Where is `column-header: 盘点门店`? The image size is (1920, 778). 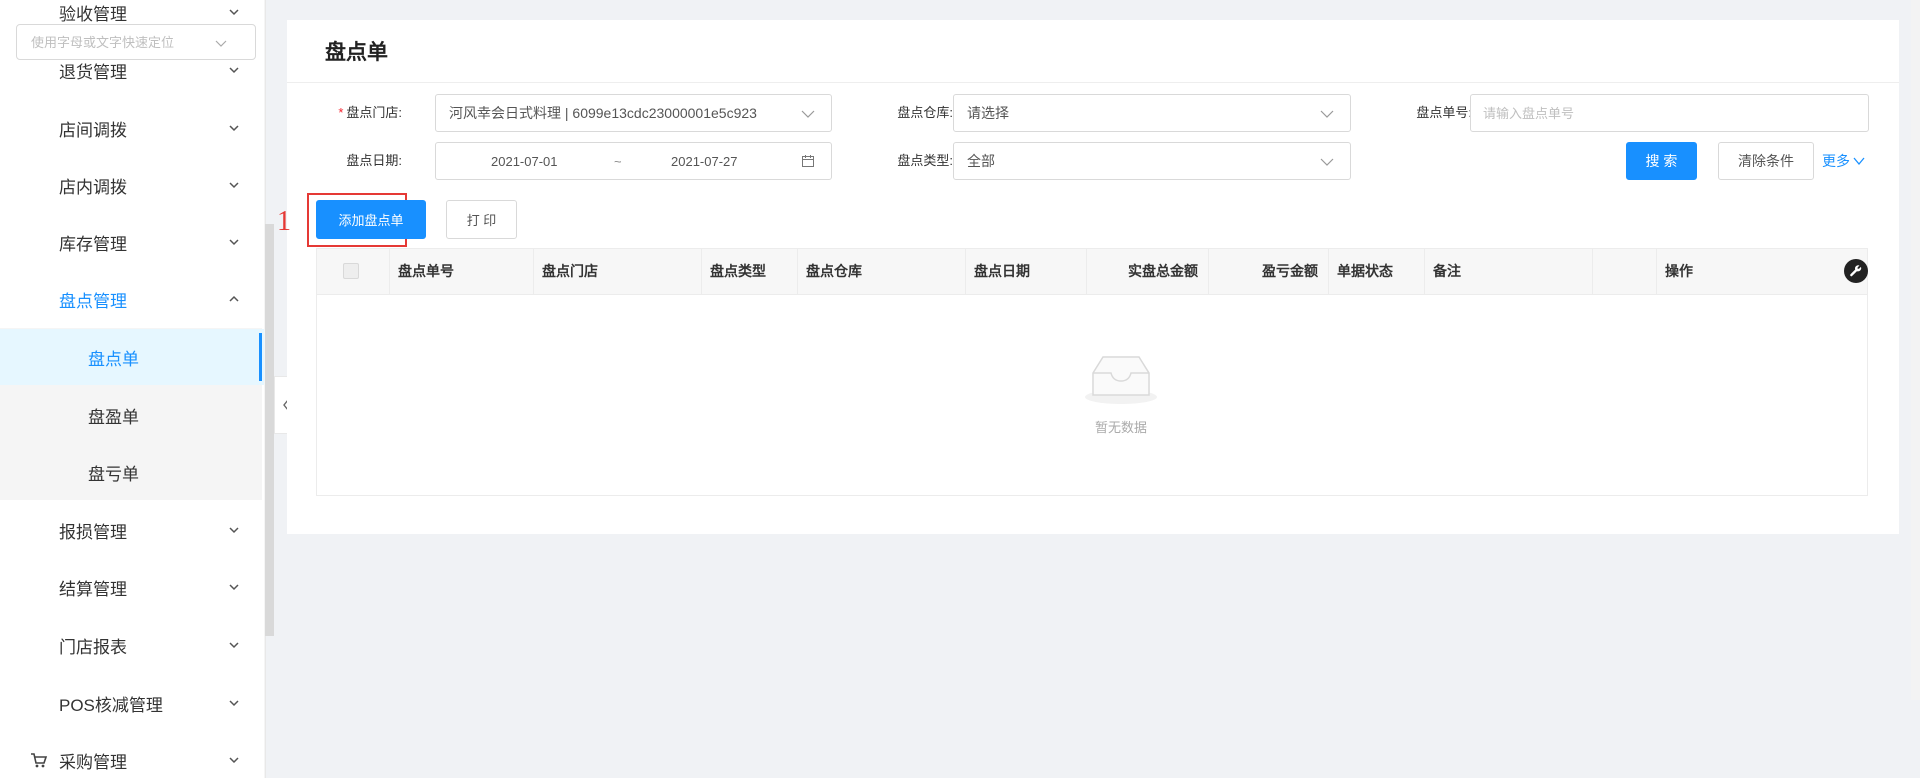
column-header: 盘点门店 is located at coordinates (618, 271).